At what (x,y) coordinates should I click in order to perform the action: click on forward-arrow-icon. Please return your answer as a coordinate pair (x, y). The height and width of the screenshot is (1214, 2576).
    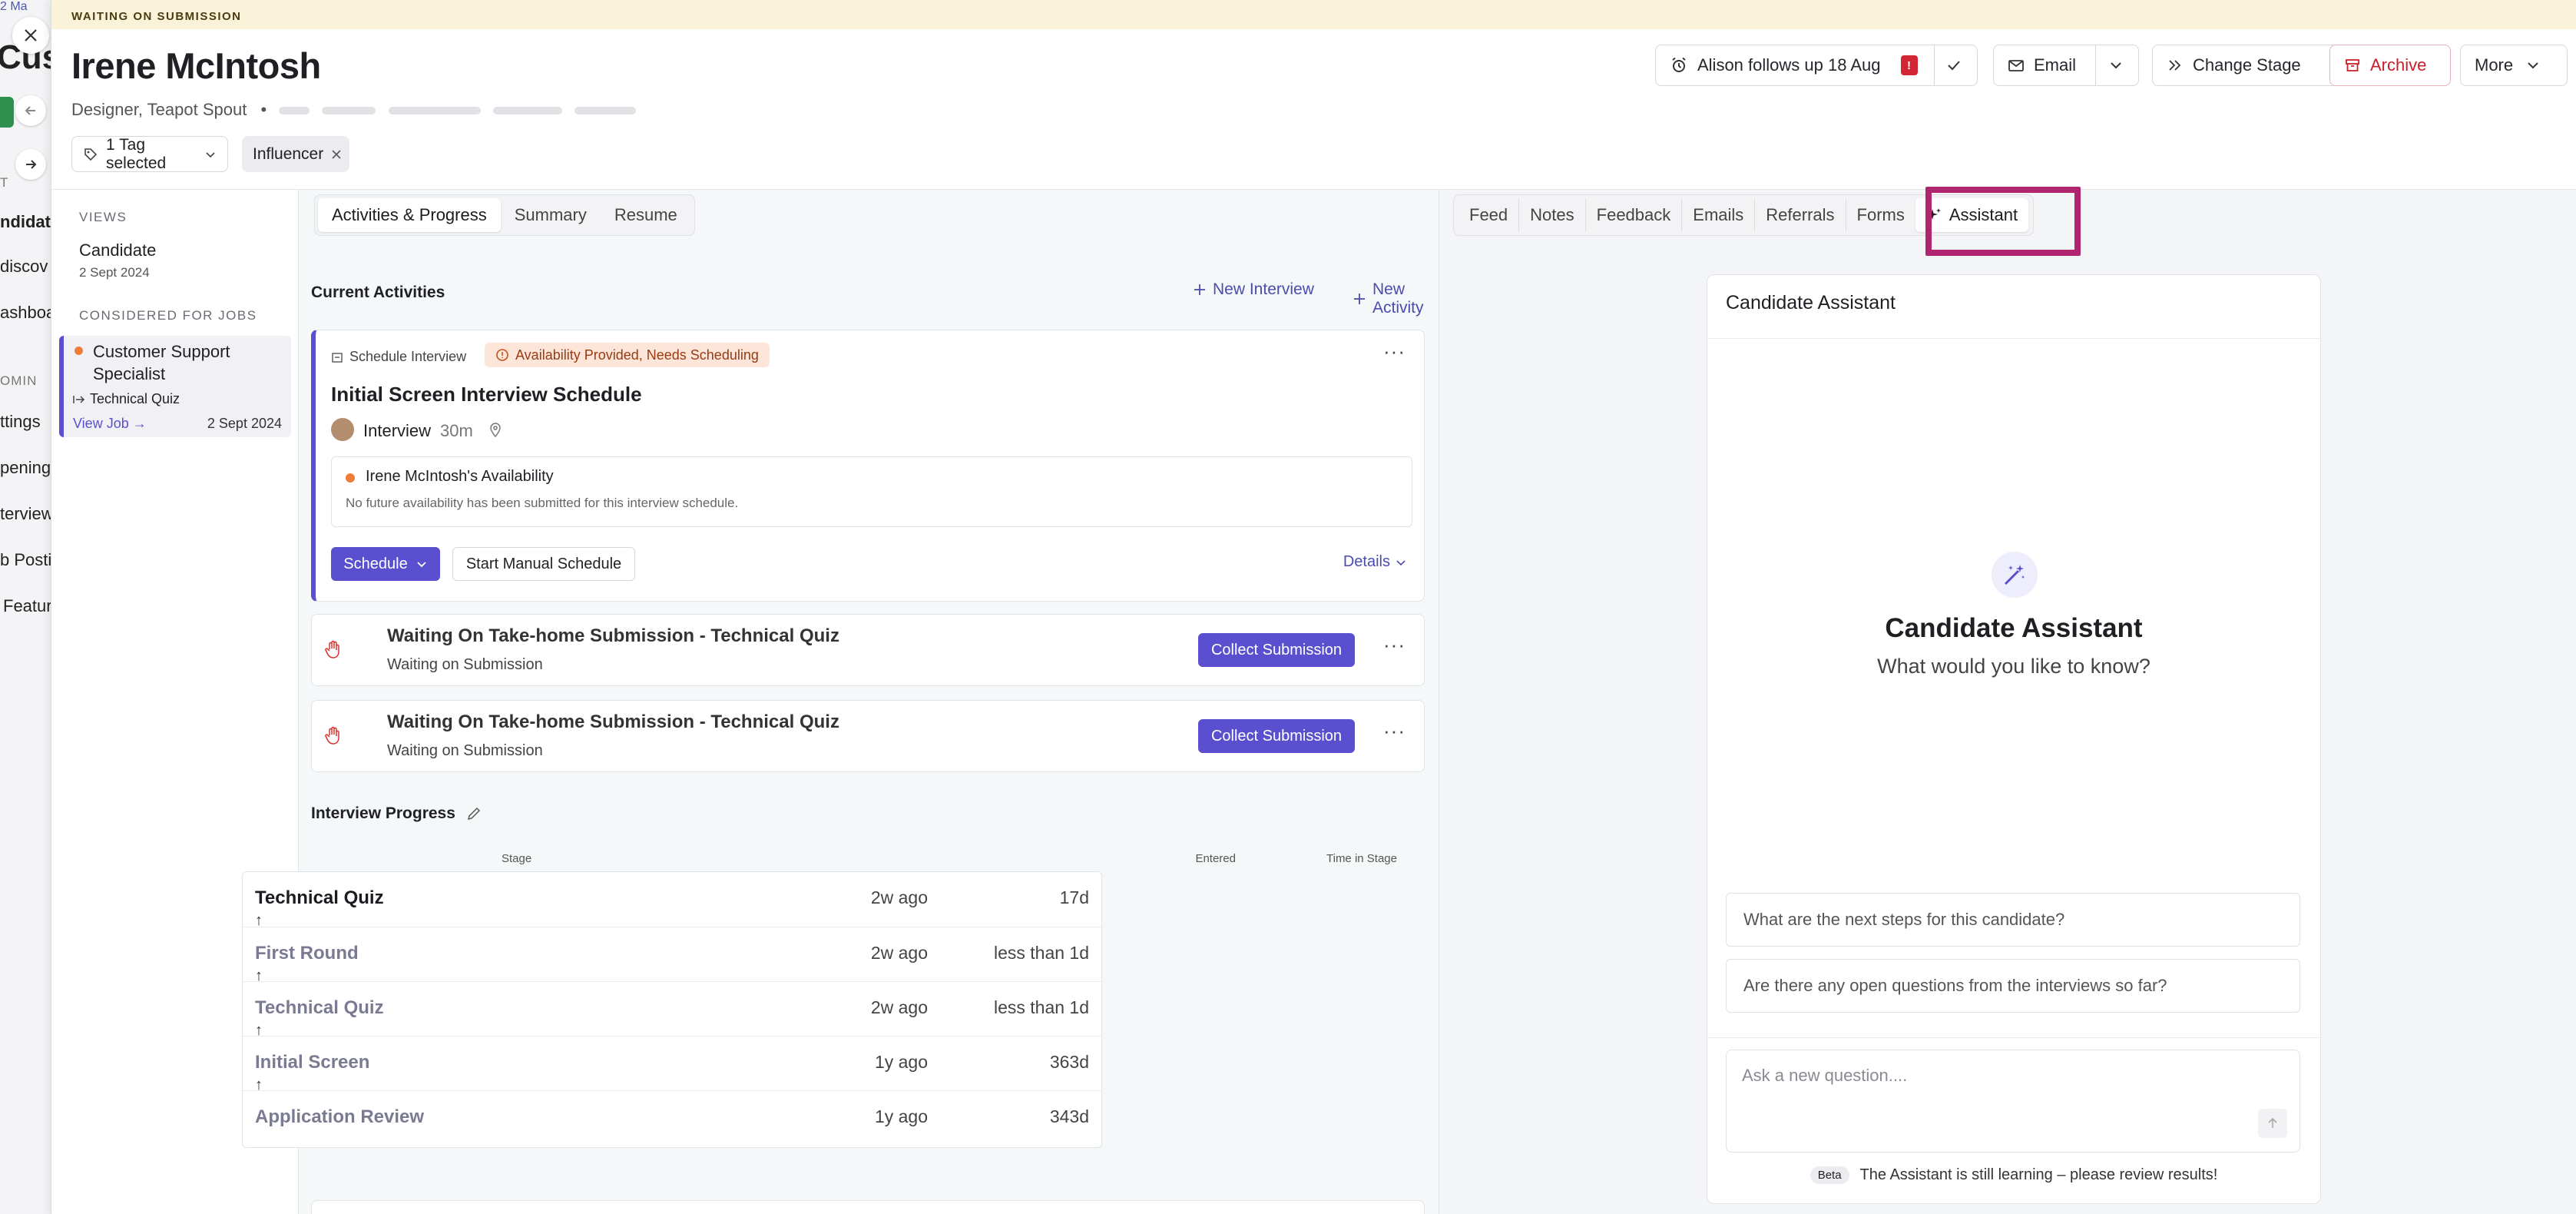
    Looking at the image, I should click on (31, 164).